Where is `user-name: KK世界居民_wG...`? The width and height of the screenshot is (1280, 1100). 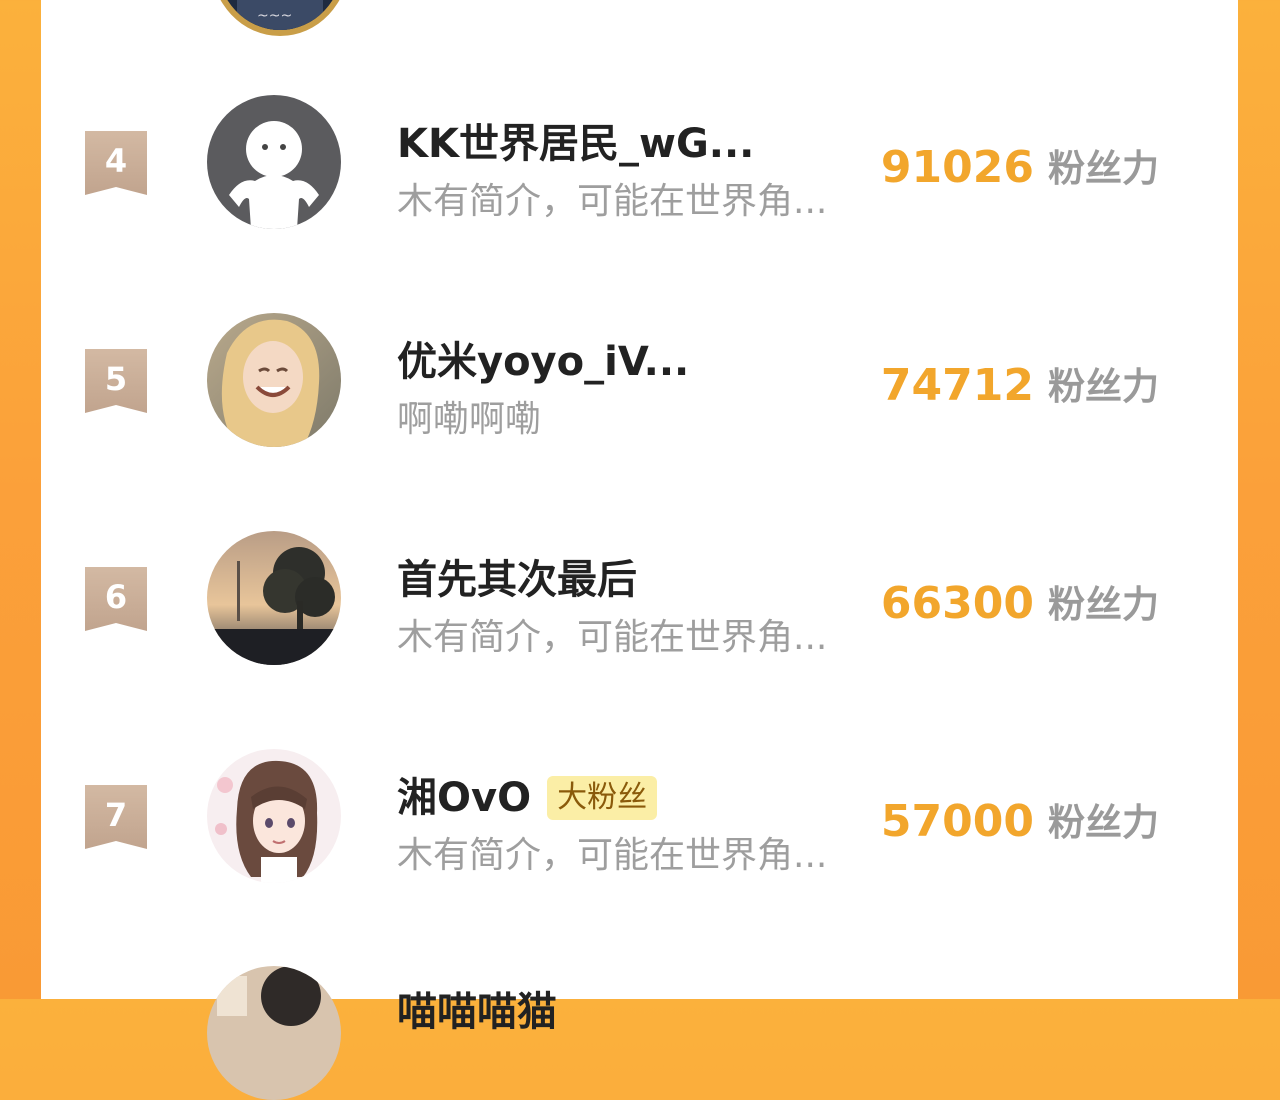 user-name: KK世界居民_wG... is located at coordinates (575, 144).